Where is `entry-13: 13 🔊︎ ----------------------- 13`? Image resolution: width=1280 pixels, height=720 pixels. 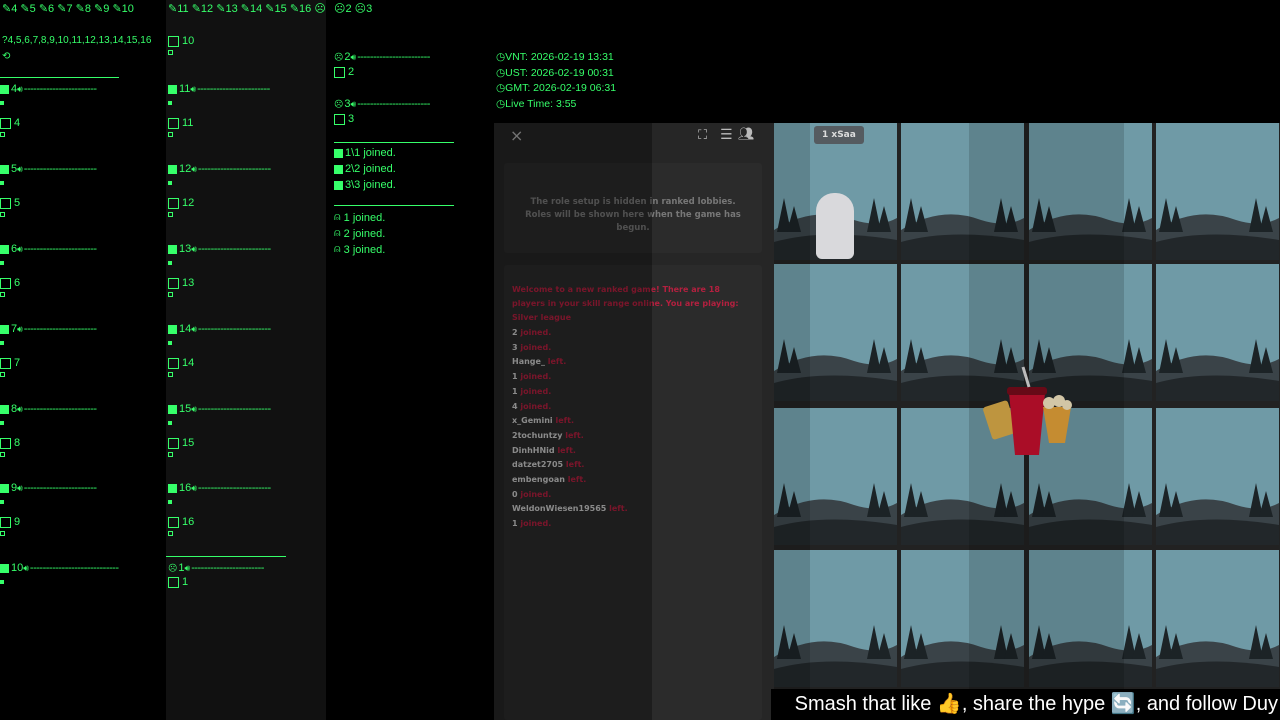
entry-13: 13 🔊︎ ----------------------- 13 is located at coordinates (219, 270).